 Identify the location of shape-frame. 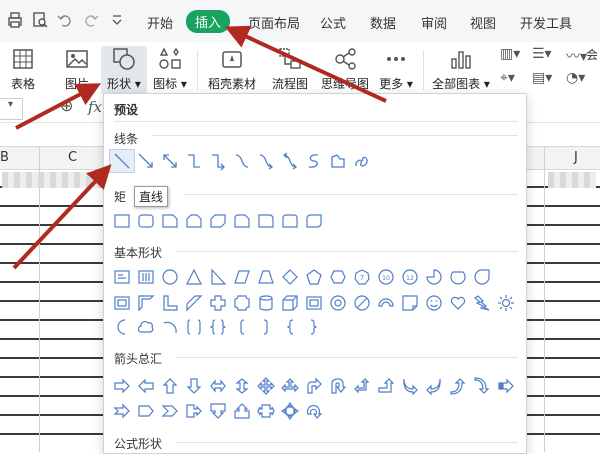
(122, 303).